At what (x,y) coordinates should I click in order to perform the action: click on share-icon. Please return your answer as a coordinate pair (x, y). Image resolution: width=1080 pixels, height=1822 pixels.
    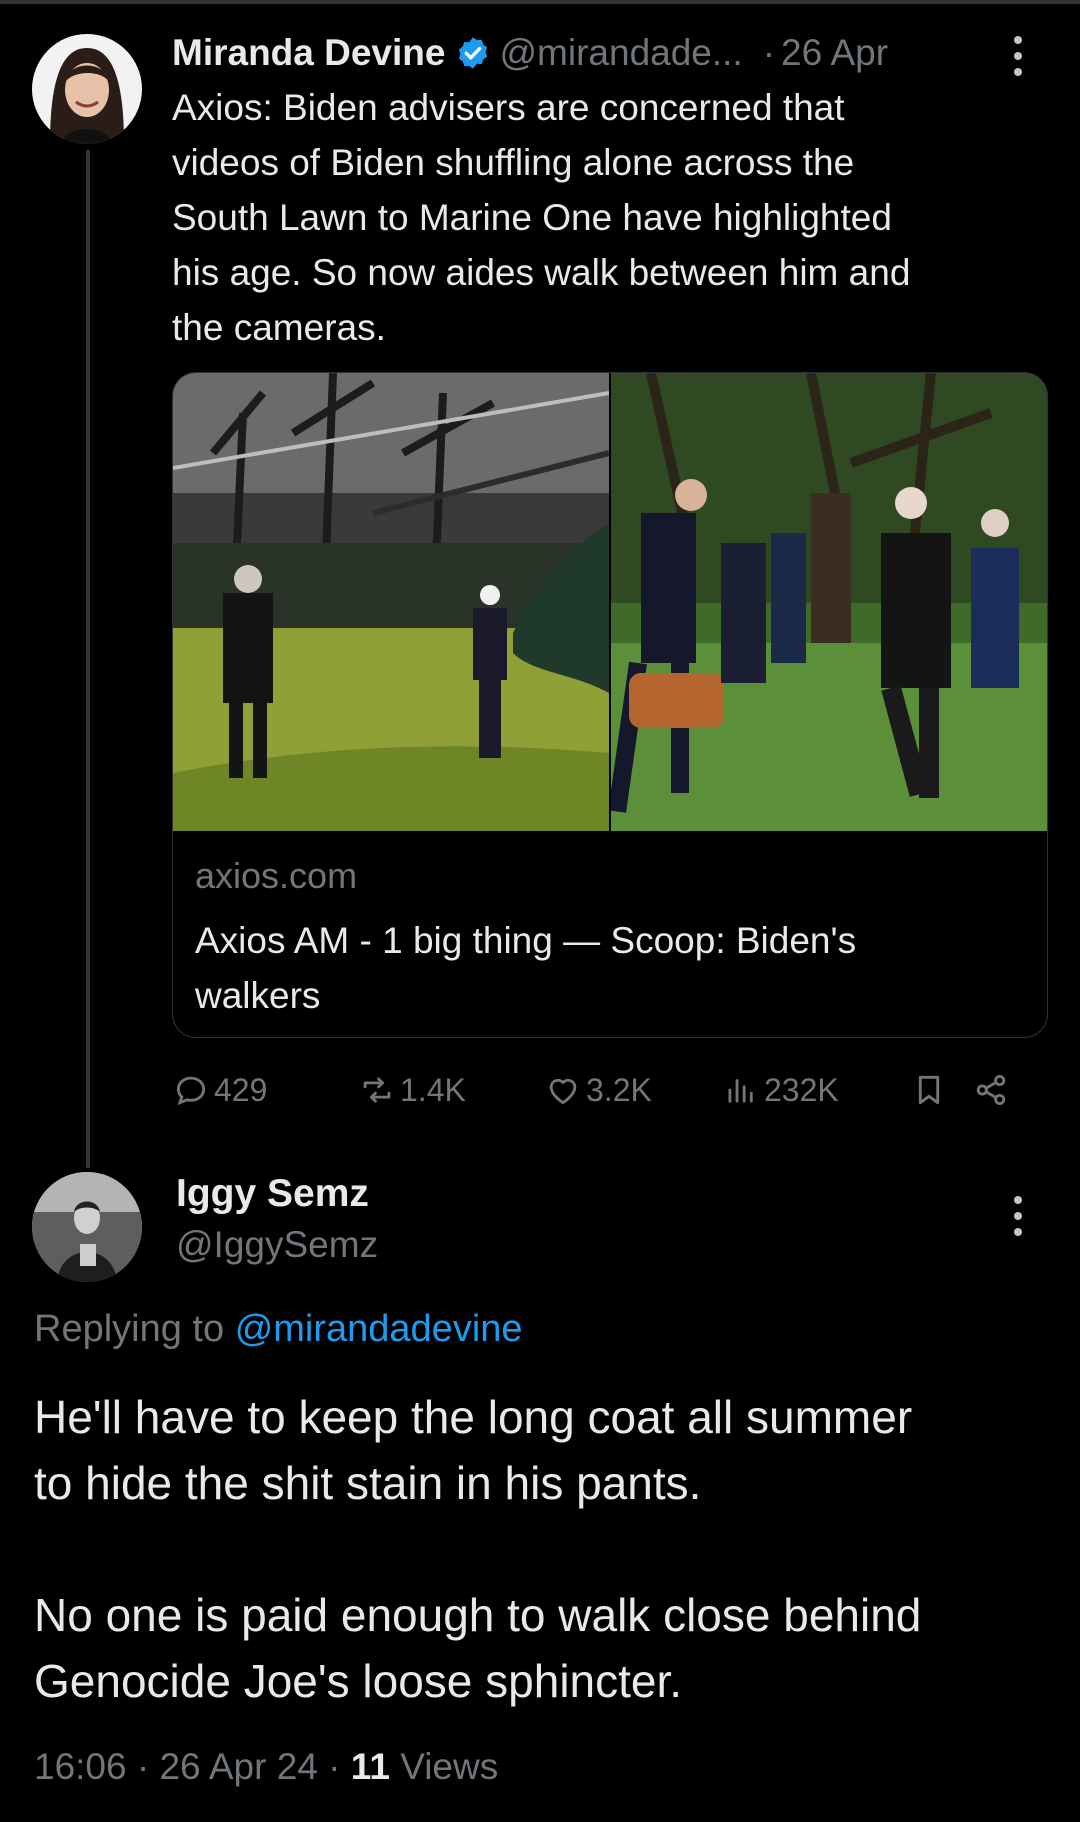
    Looking at the image, I should click on (991, 1090).